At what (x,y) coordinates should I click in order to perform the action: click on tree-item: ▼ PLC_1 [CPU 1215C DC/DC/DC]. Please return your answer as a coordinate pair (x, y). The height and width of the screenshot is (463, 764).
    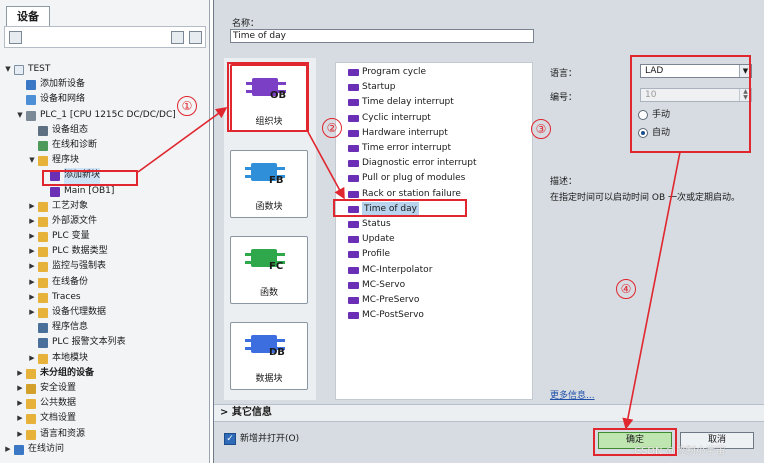
    Looking at the image, I should click on (105, 115).